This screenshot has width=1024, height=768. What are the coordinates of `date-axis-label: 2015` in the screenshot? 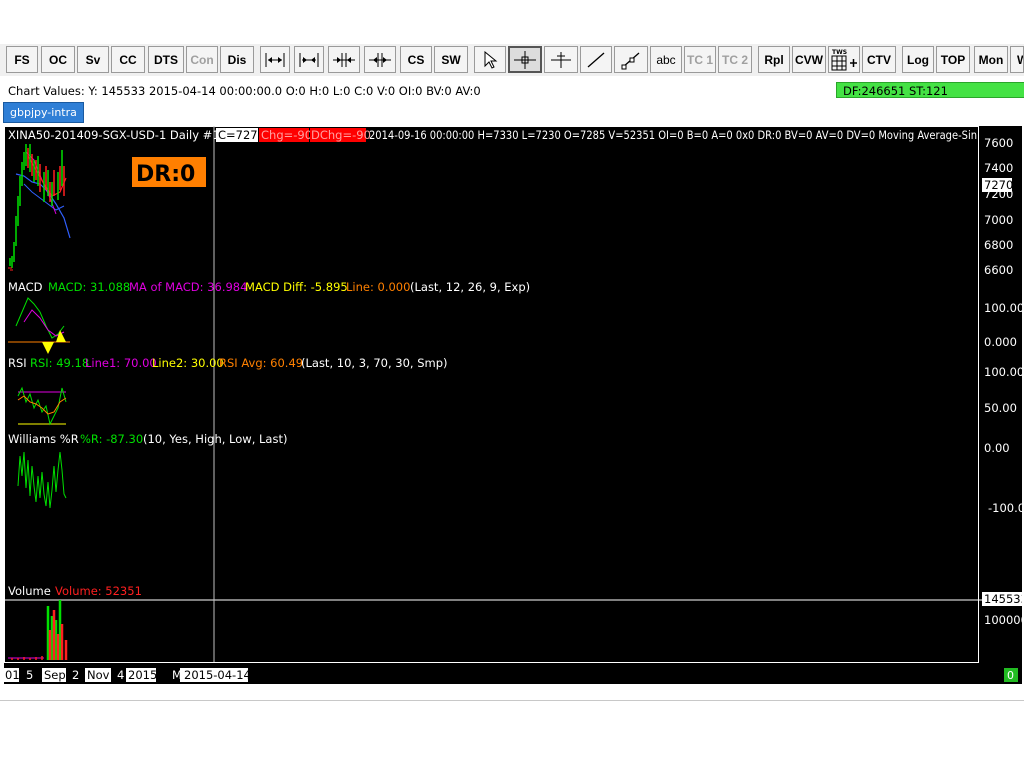 It's located at (142, 675).